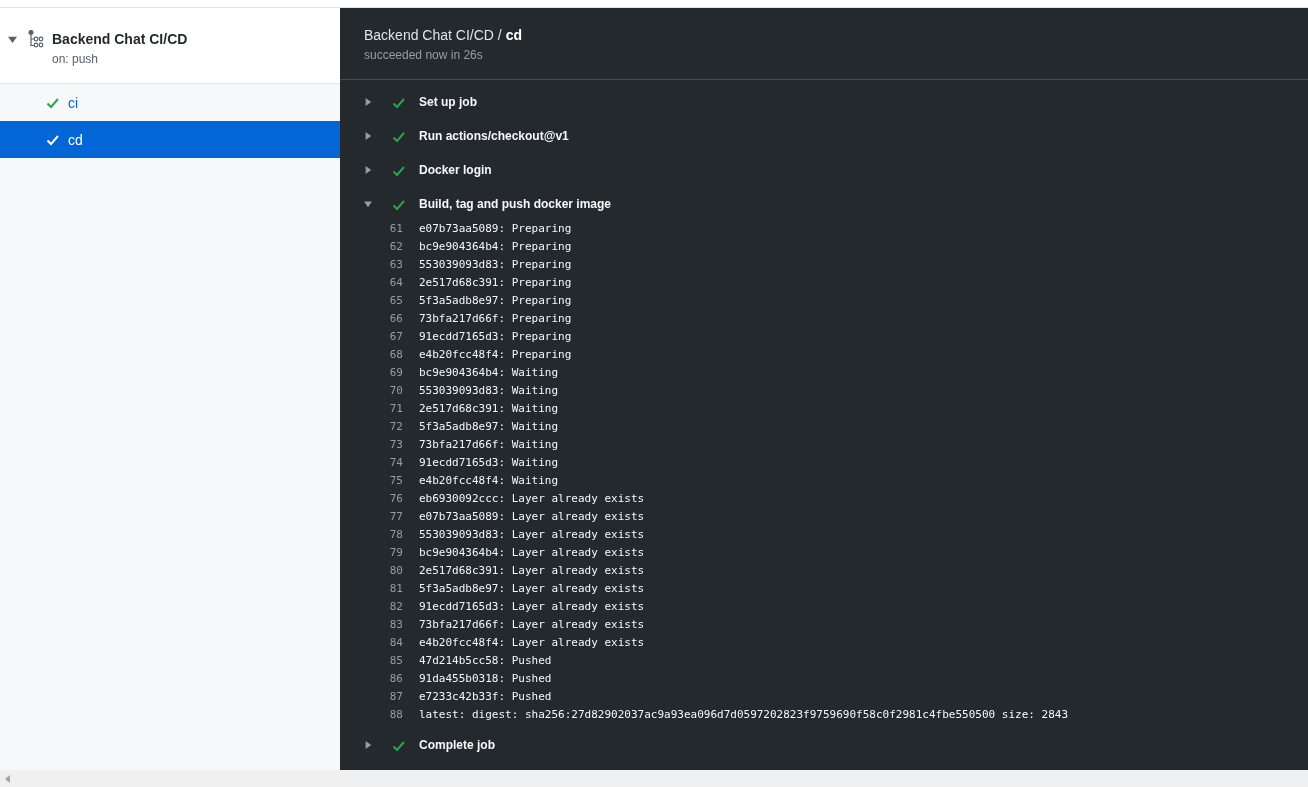 The image size is (1308, 787). What do you see at coordinates (395, 426) in the screenshot?
I see `line-number: 72` at bounding box center [395, 426].